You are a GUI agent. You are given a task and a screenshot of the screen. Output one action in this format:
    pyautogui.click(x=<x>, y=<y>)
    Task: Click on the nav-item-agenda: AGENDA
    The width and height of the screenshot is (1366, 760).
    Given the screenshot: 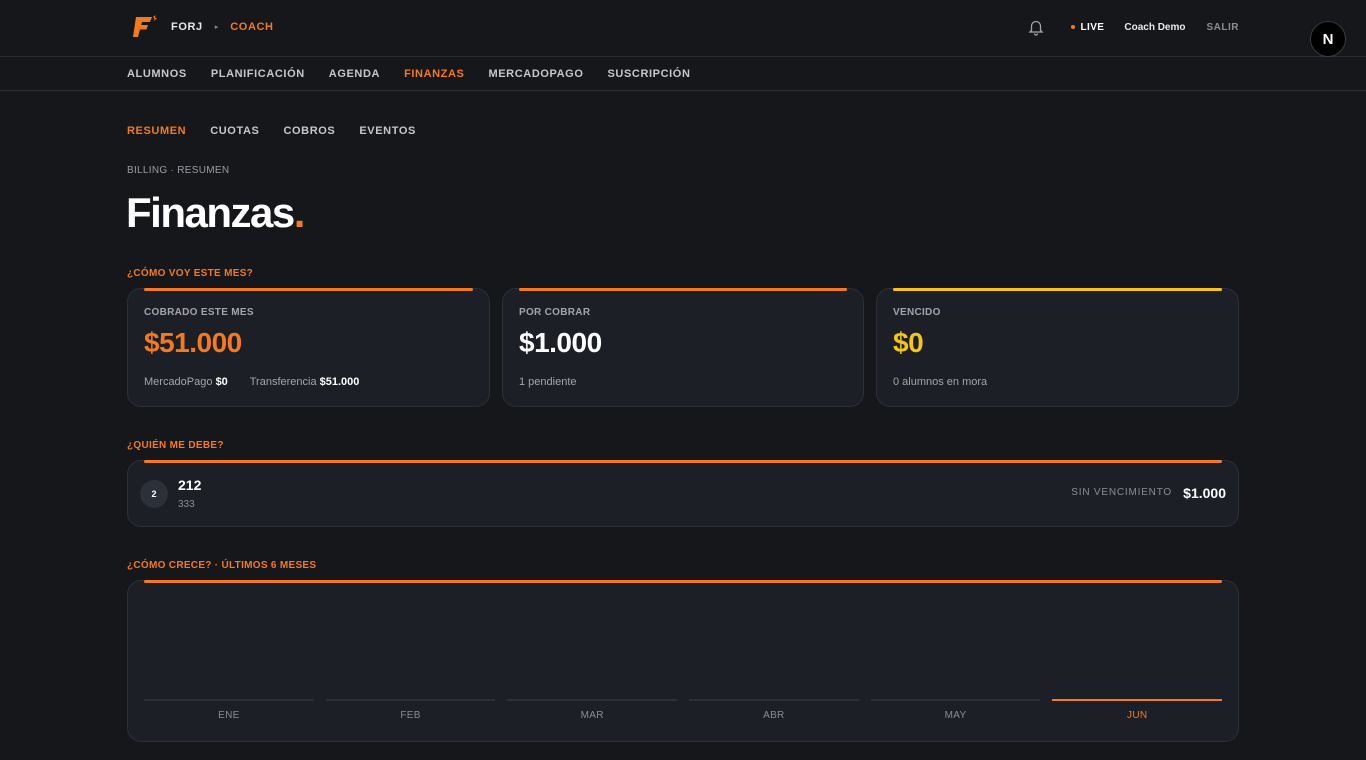 What is the action you would take?
    pyautogui.click(x=354, y=74)
    